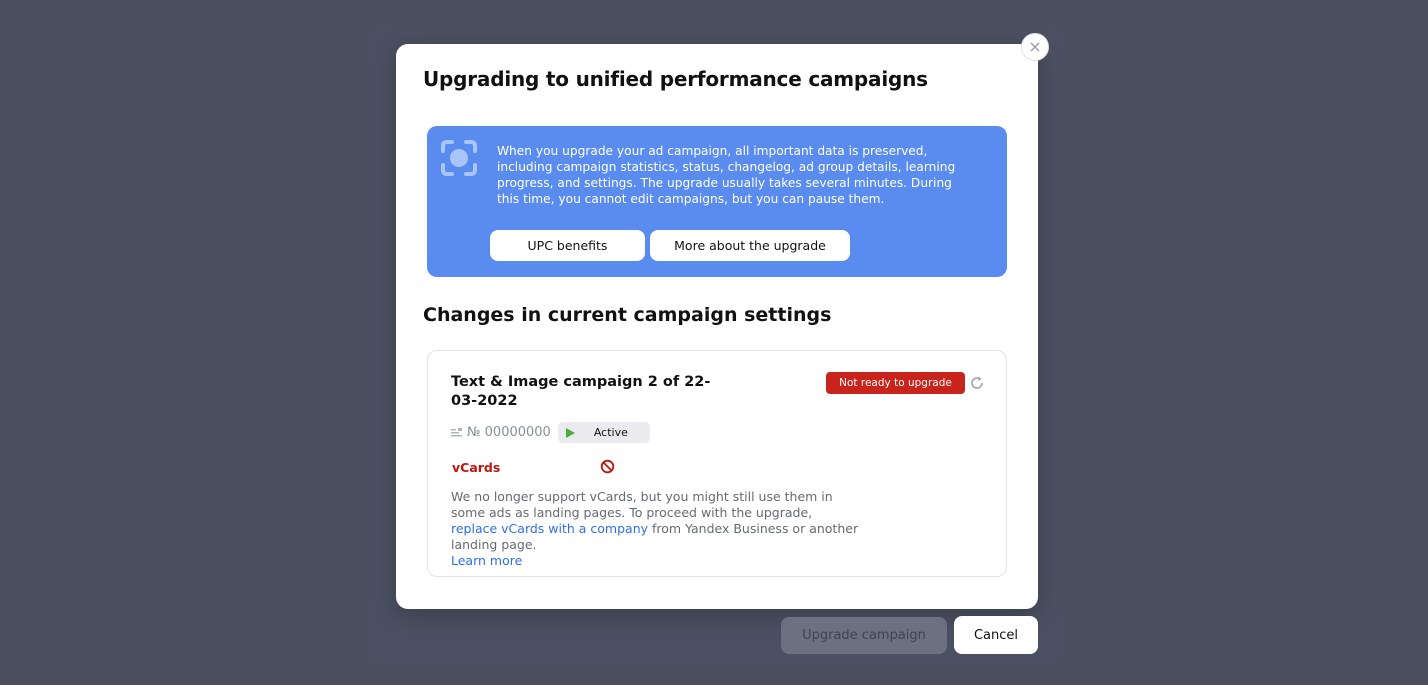 Image resolution: width=1428 pixels, height=685 pixels. What do you see at coordinates (581, 391) in the screenshot?
I see `campaign-name: Text & Image campaign 2 of 22-03-2022` at bounding box center [581, 391].